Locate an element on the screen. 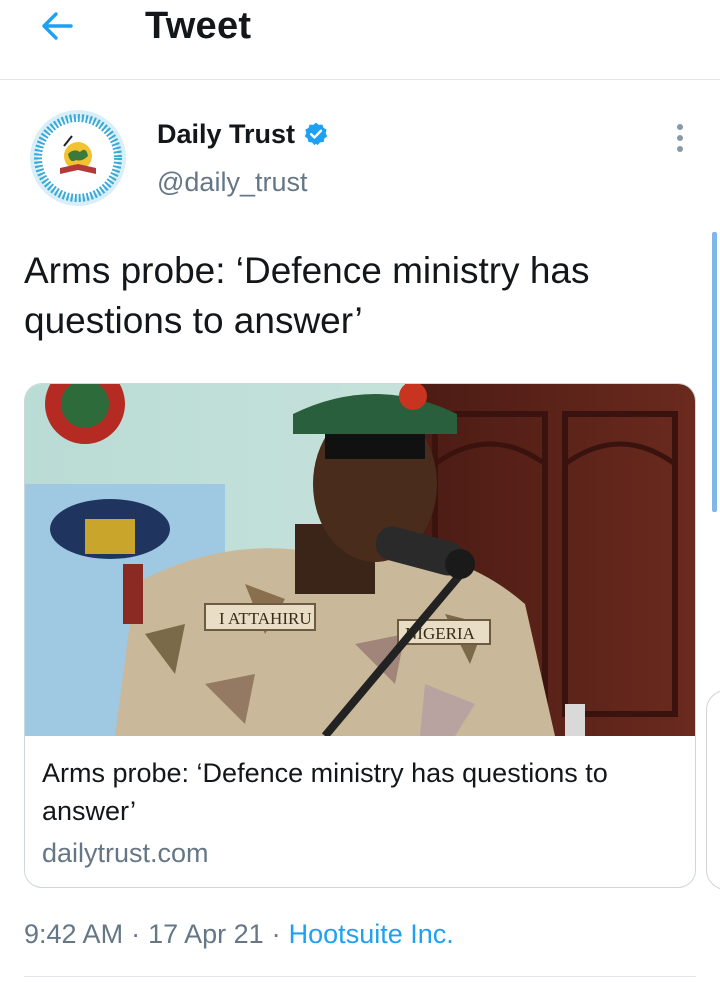  arrow-left-icon is located at coordinates (57, 26).